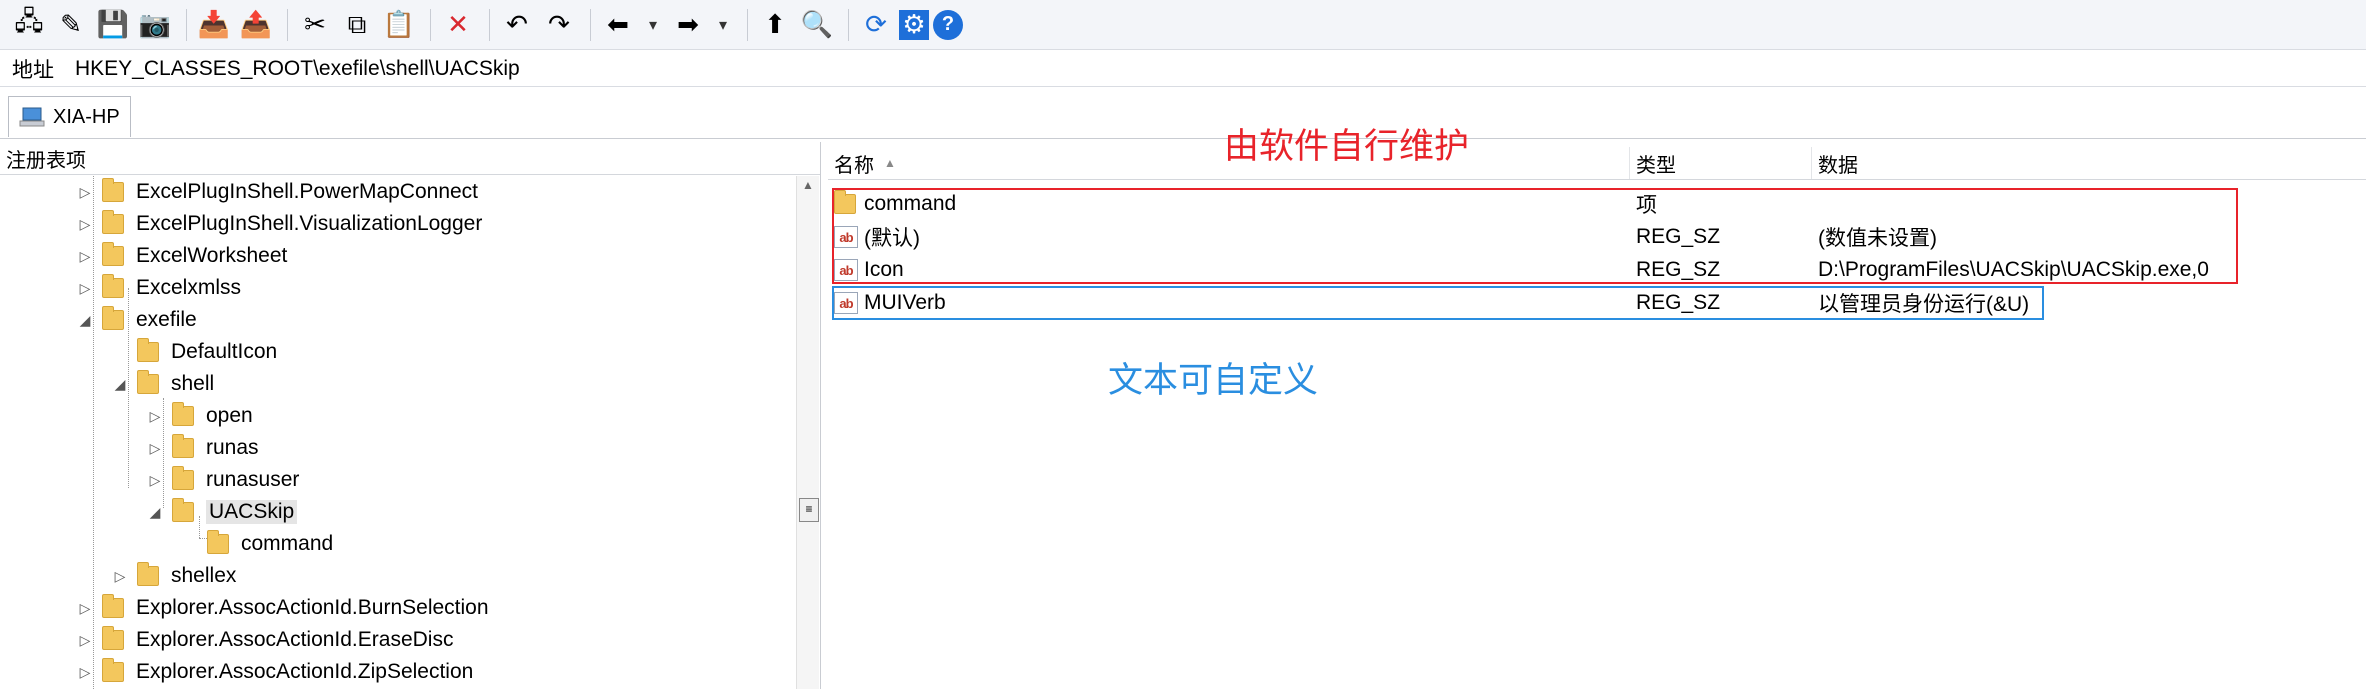 The image size is (2366, 689). I want to click on column-name-label: 名称, so click(854, 165).